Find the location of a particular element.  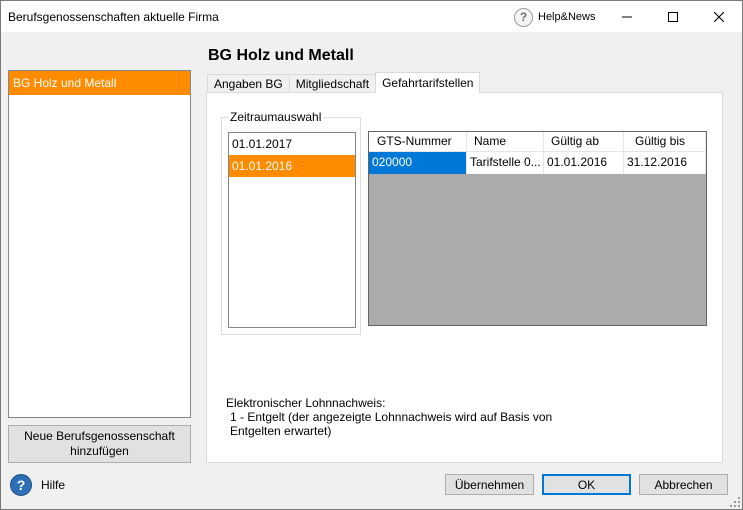

help-news-button: ? Help&News is located at coordinates (554, 17).